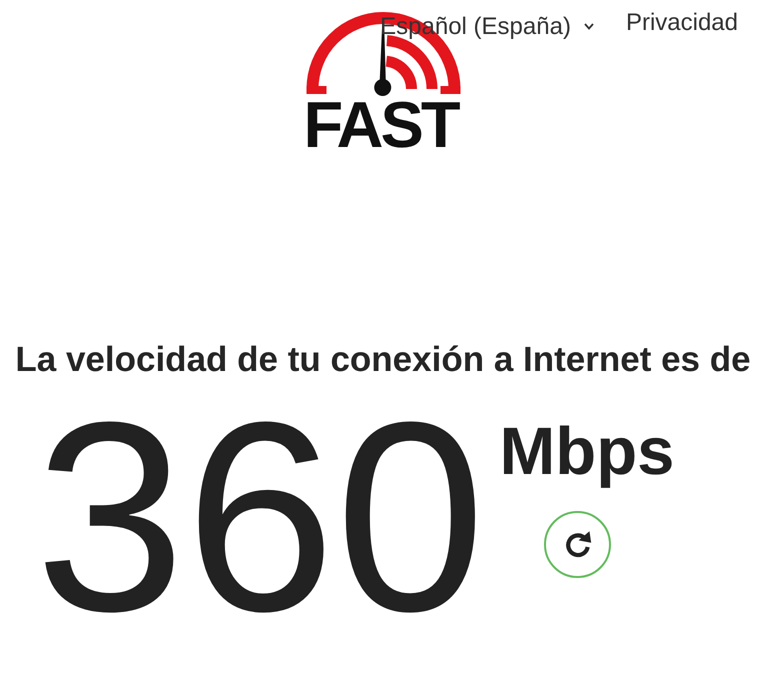  What do you see at coordinates (383, 360) in the screenshot?
I see `result-heading: La velocidad de tu conexión a Internet es de` at bounding box center [383, 360].